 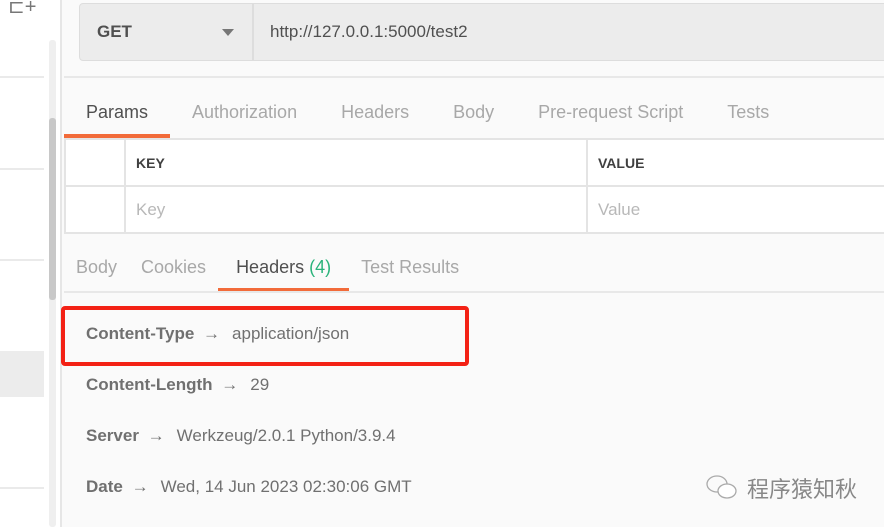 I want to click on tab-headers: Headers, so click(x=375, y=113).